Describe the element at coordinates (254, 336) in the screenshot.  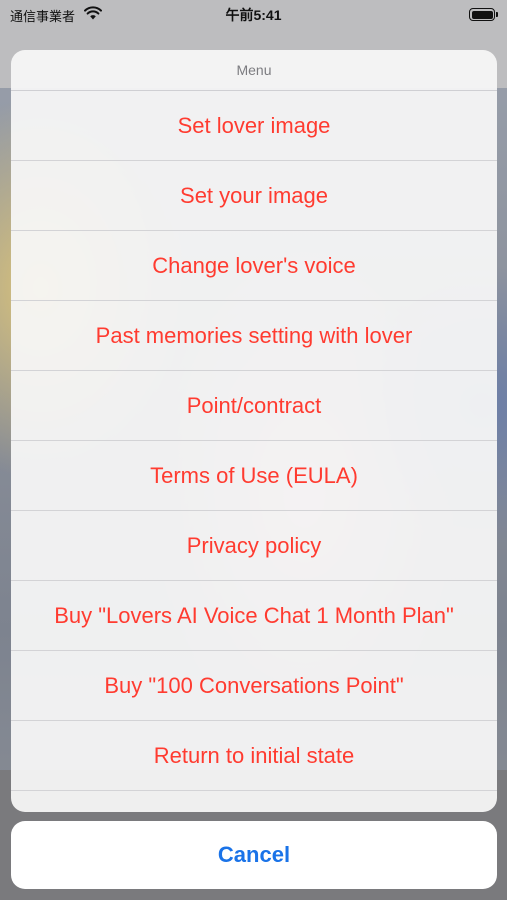
I see `past-memories-setting-button: Past memories setting with lover` at that location.